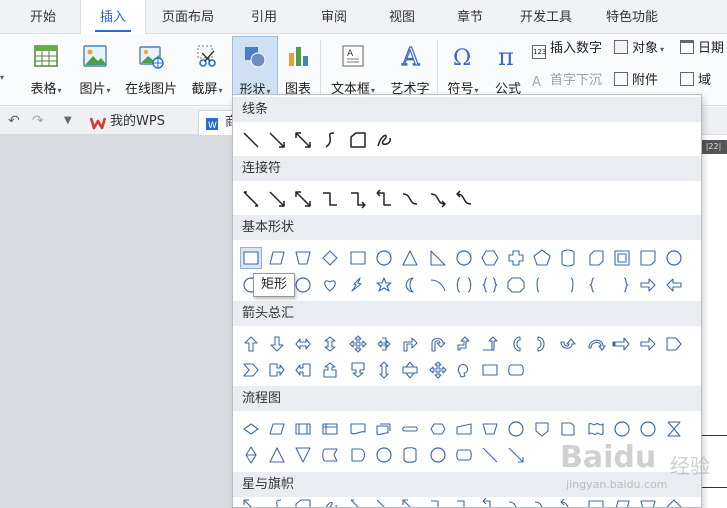 This screenshot has height=508, width=727. What do you see at coordinates (567, 49) in the screenshot?
I see `insert-number-button: 123 插入数字` at bounding box center [567, 49].